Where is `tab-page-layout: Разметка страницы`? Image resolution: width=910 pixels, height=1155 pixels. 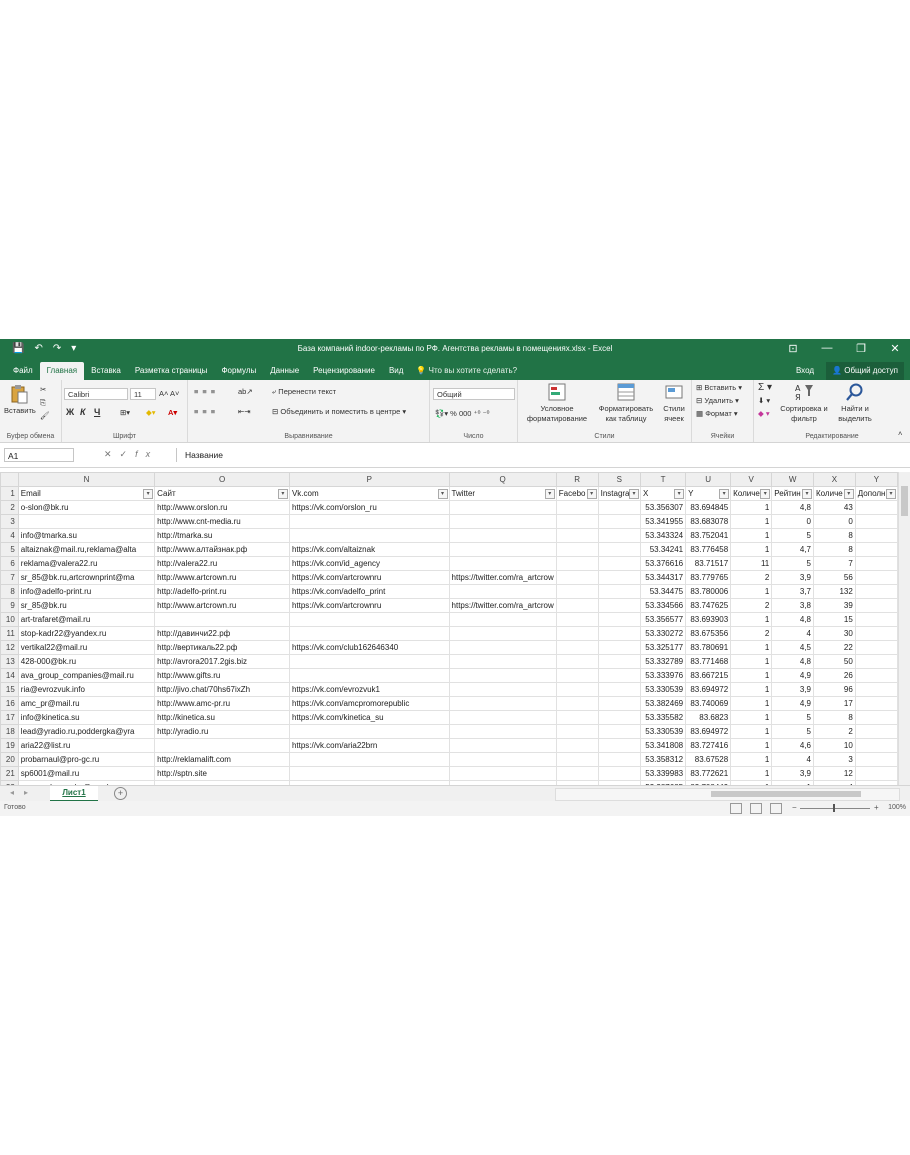 tab-page-layout: Разметка страницы is located at coordinates (171, 371).